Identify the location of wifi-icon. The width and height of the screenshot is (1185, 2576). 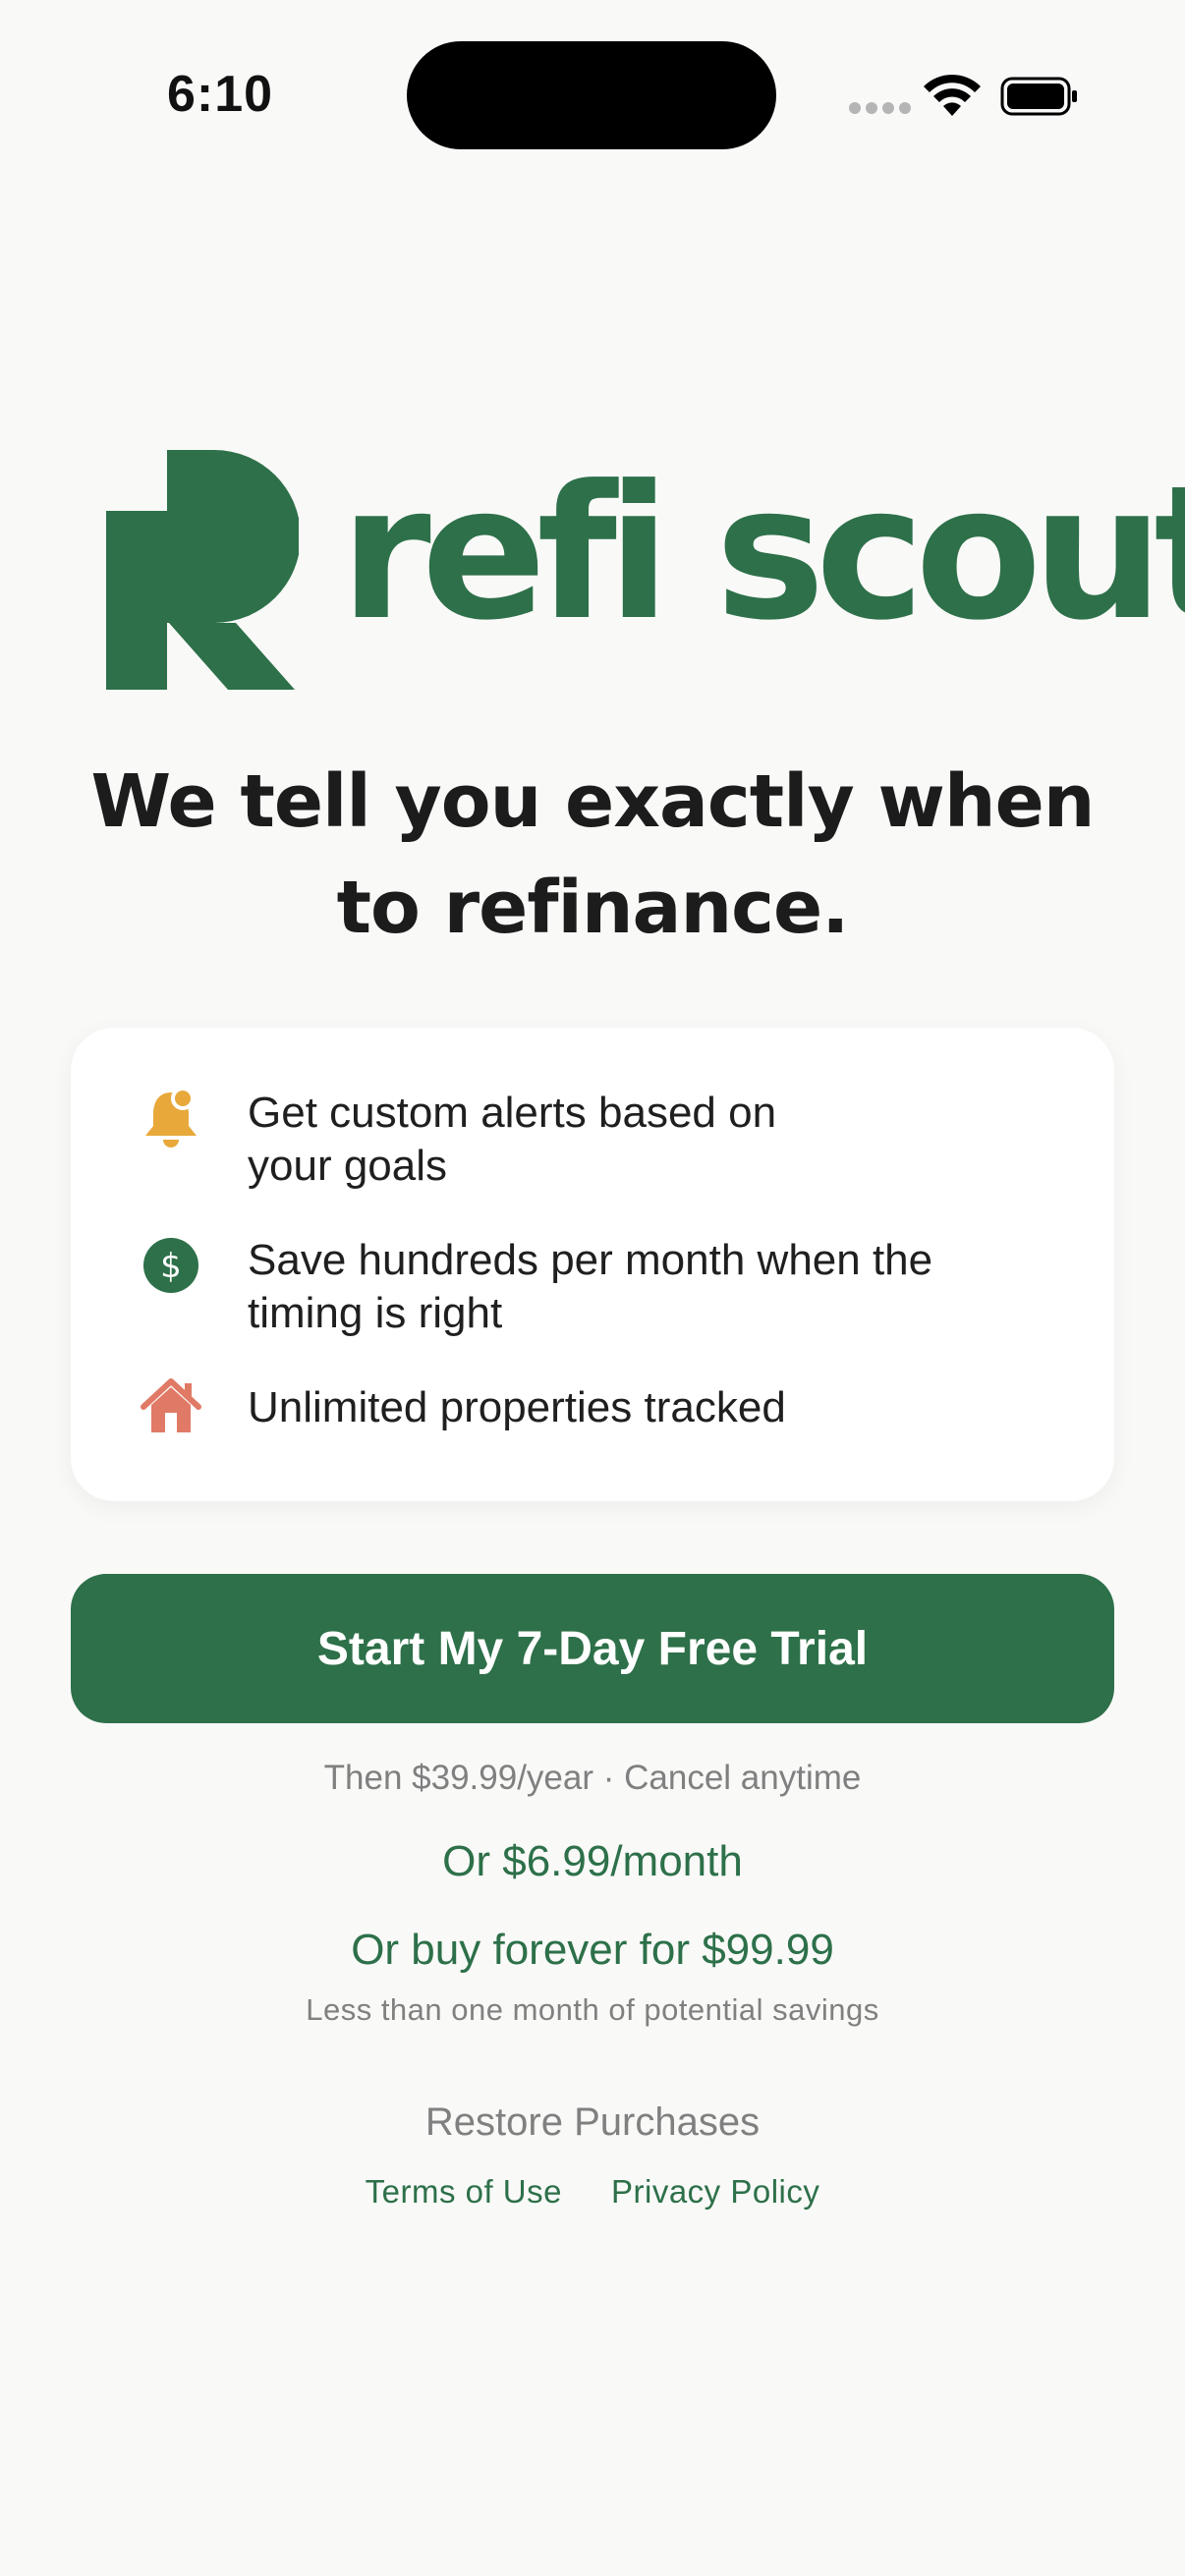
(953, 95).